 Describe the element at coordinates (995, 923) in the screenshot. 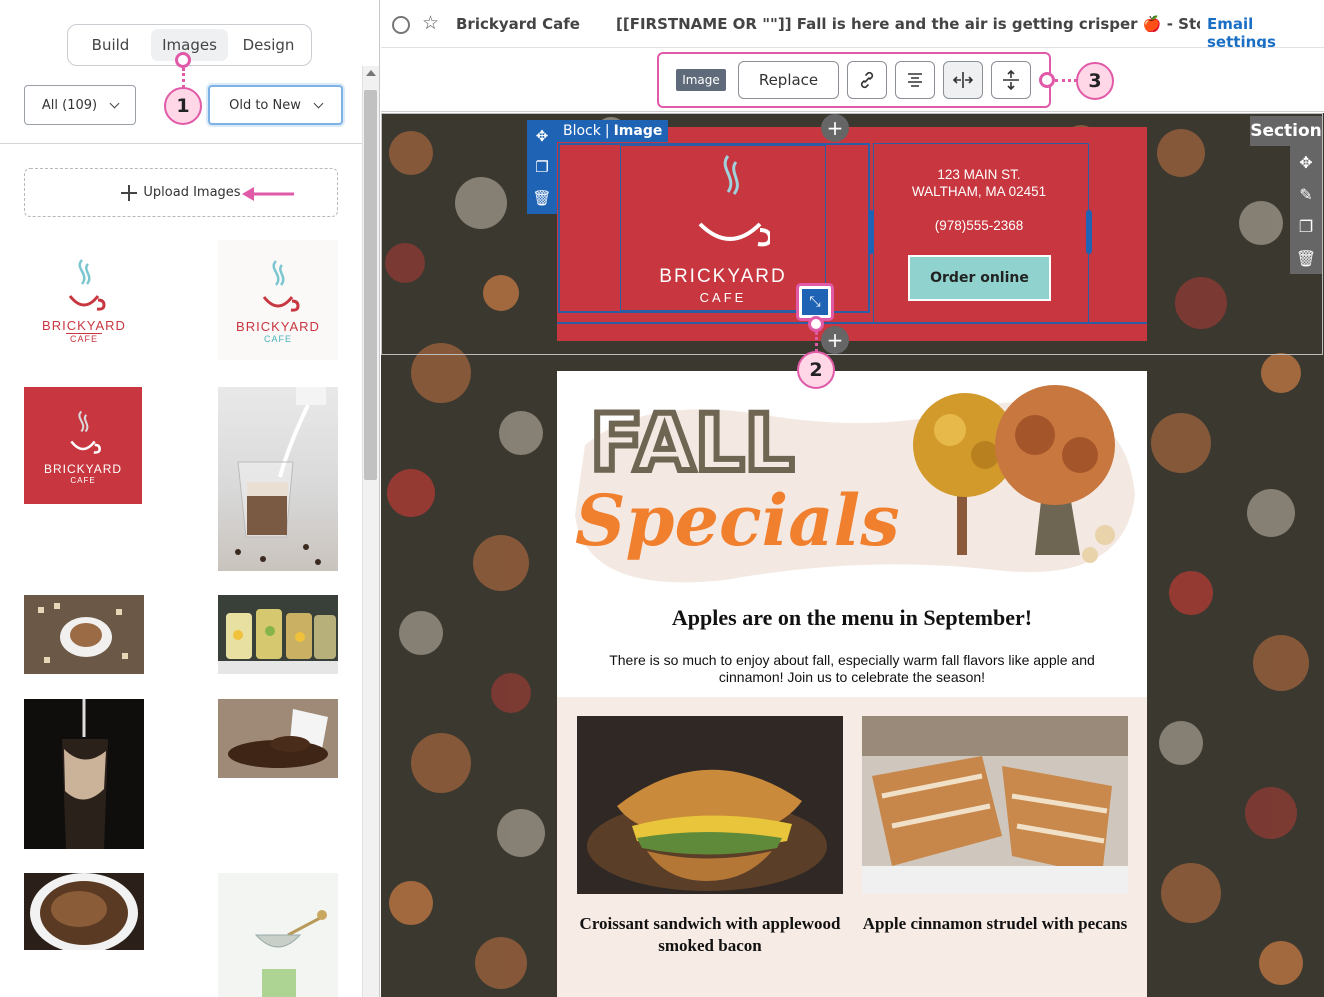

I see `product-caption-strudel: Apple cinnamon strudel with pecans` at that location.